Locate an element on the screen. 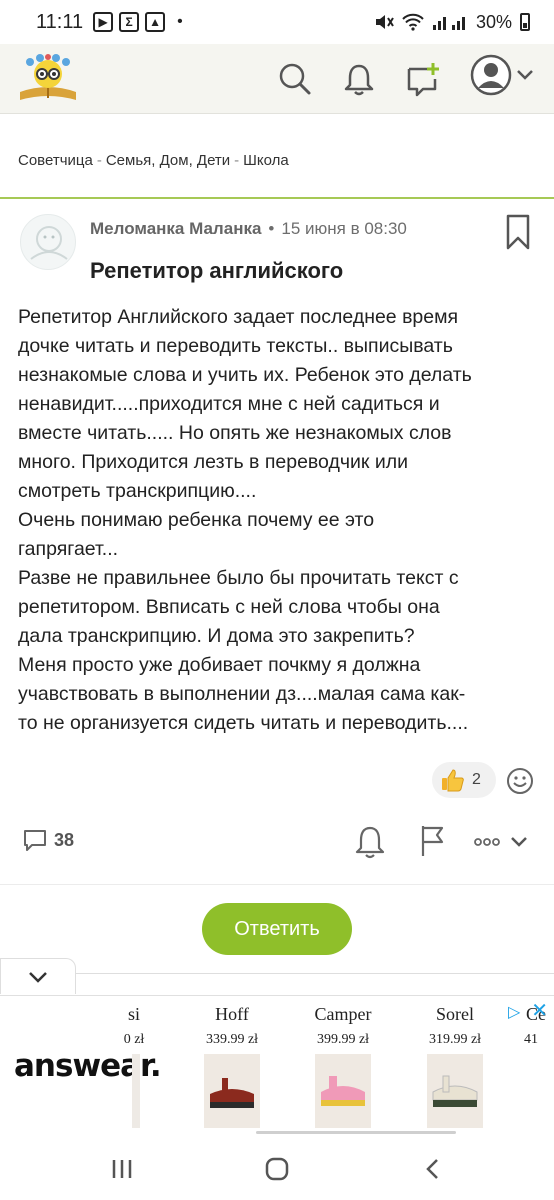  battery-icon is located at coordinates (525, 22).